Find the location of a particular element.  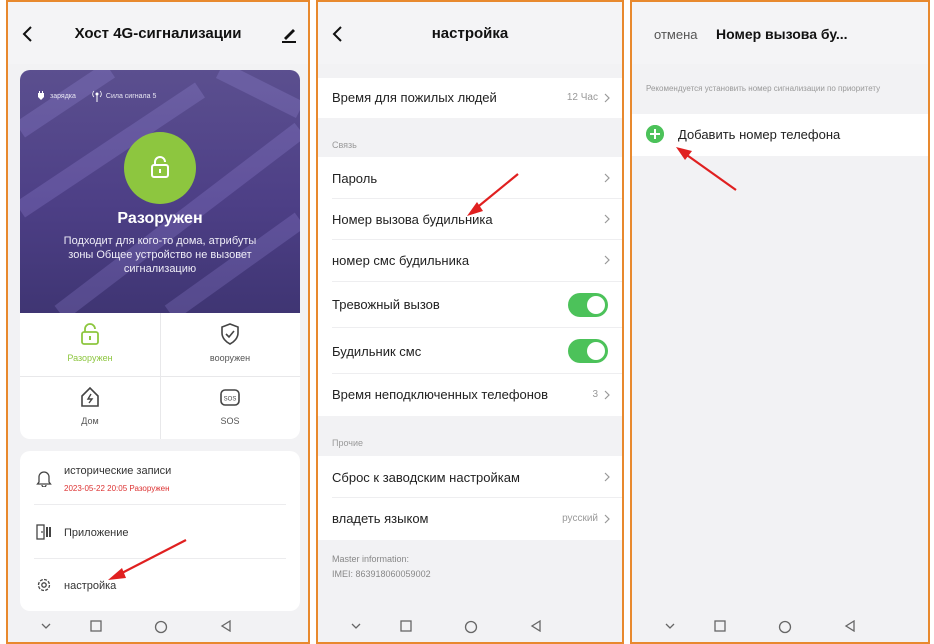

setting-elderly-time: Время для пожилых людей 12 Час is located at coordinates (470, 98).